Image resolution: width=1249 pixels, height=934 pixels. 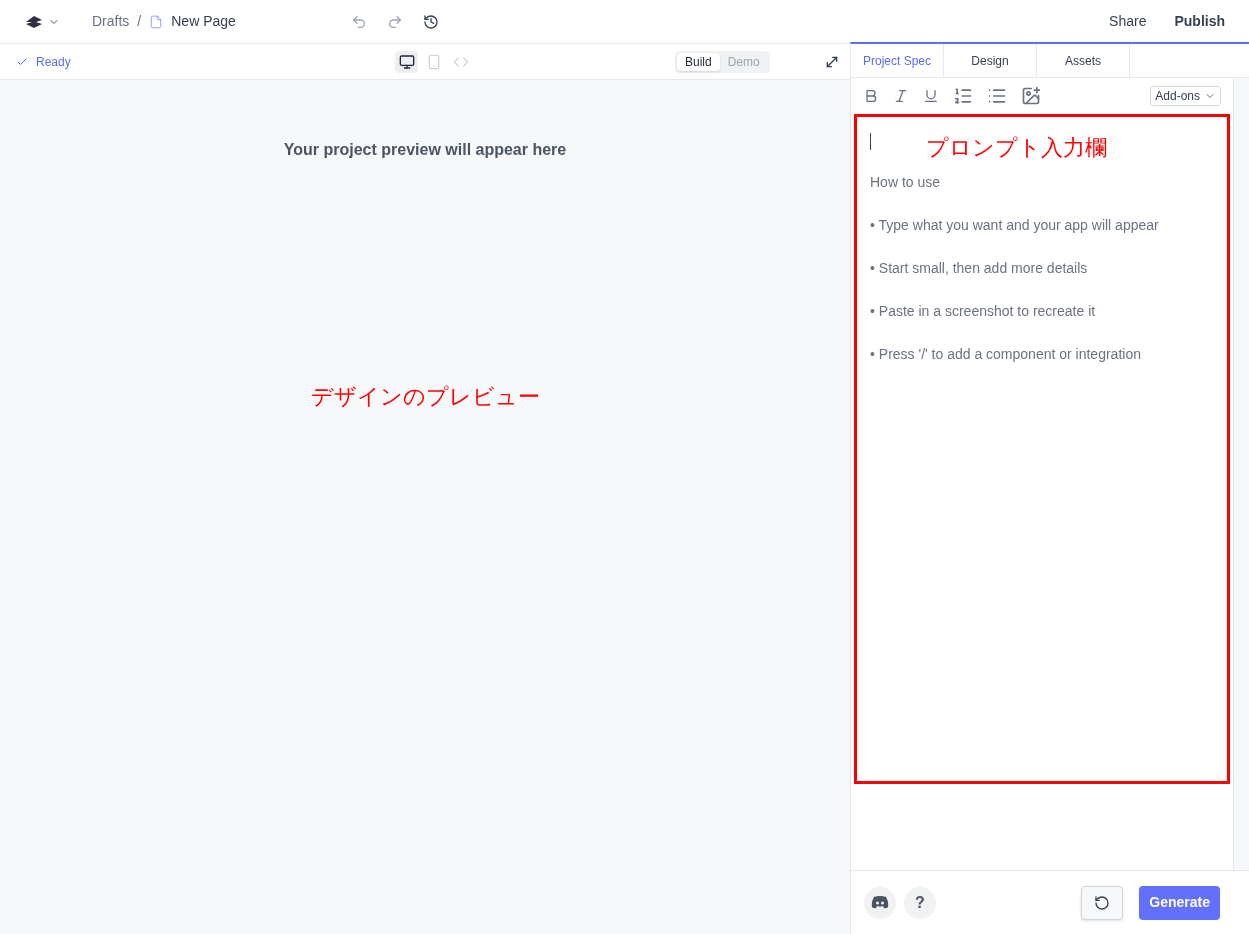 What do you see at coordinates (1128, 21) in the screenshot?
I see `share-button: Share` at bounding box center [1128, 21].